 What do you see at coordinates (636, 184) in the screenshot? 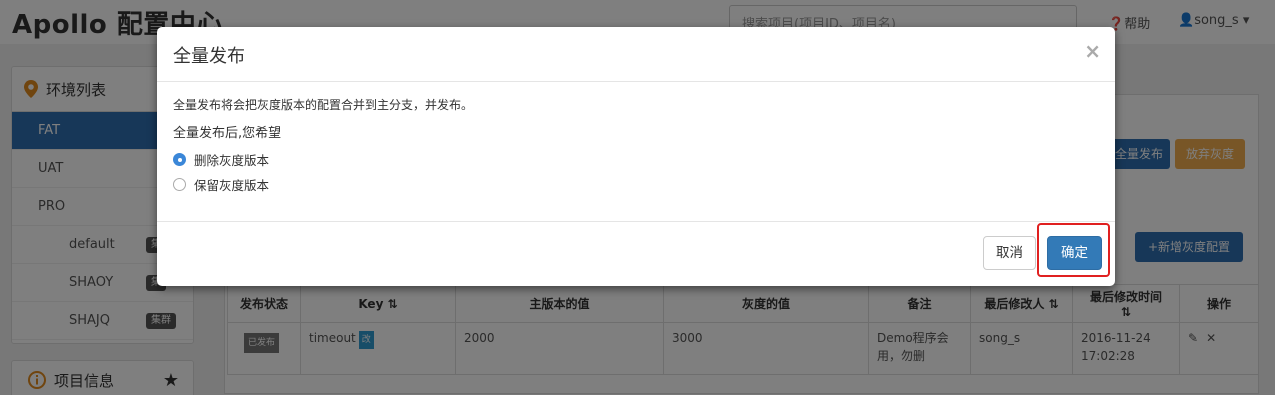
I see `option-keep-gray: 保留灰度版本` at bounding box center [636, 184].